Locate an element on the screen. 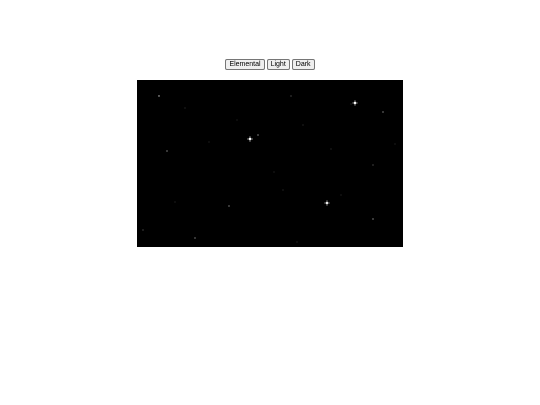 This screenshot has width=540, height=405. dark-button: Dark is located at coordinates (303, 64).